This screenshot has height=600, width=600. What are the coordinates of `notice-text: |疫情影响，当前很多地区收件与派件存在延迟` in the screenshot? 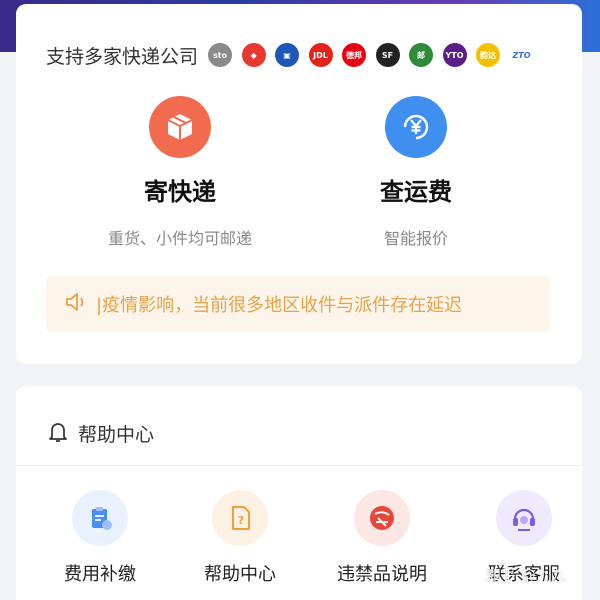 It's located at (279, 305).